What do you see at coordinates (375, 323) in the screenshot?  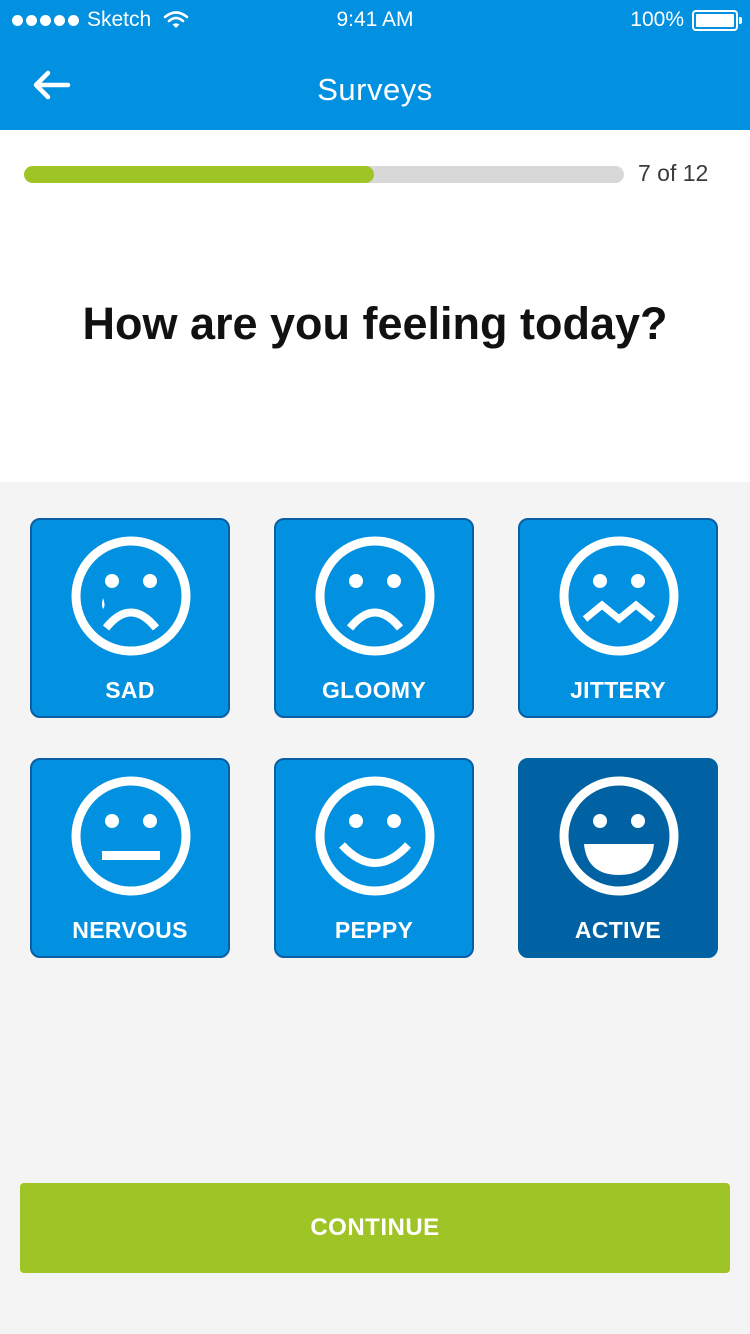 I see `question-title: How are you feeling today?` at bounding box center [375, 323].